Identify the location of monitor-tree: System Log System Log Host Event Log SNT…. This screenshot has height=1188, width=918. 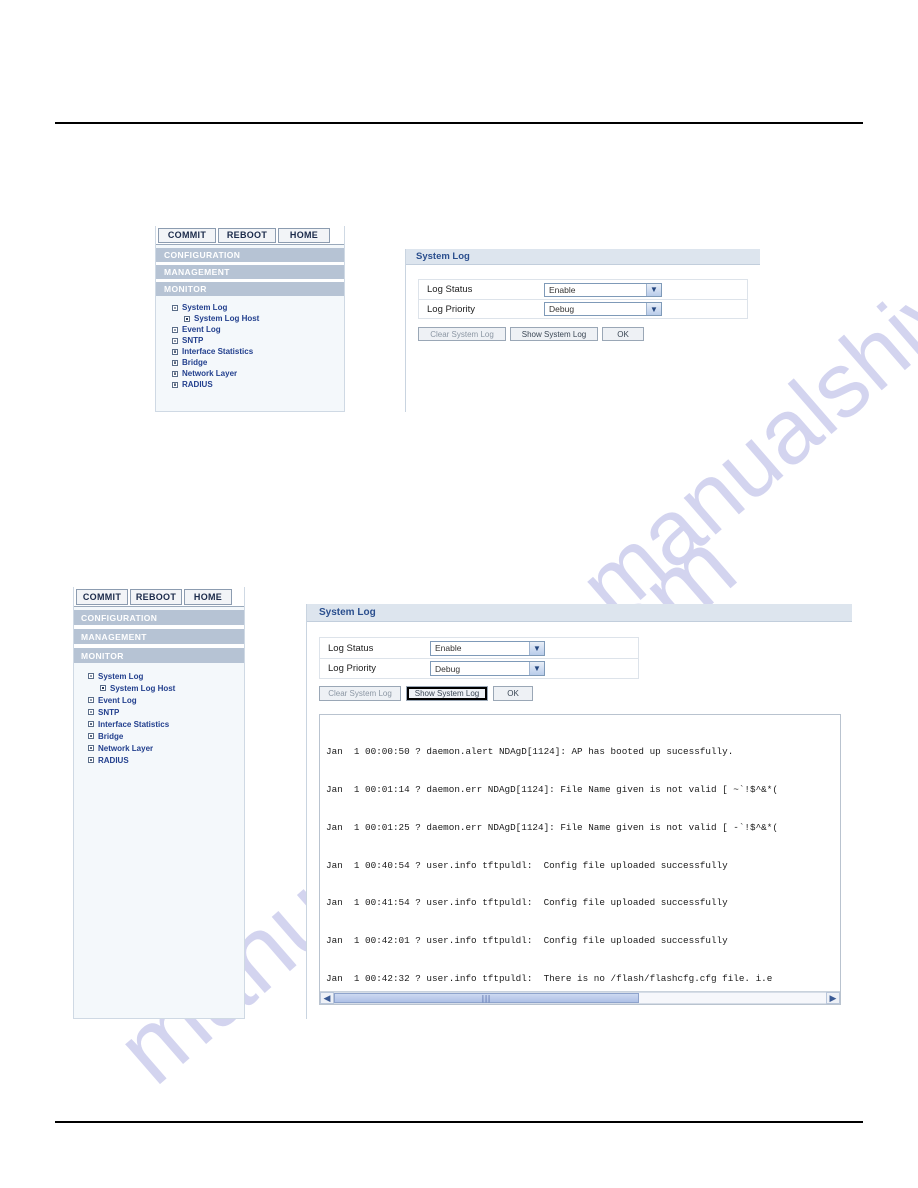
(159, 714).